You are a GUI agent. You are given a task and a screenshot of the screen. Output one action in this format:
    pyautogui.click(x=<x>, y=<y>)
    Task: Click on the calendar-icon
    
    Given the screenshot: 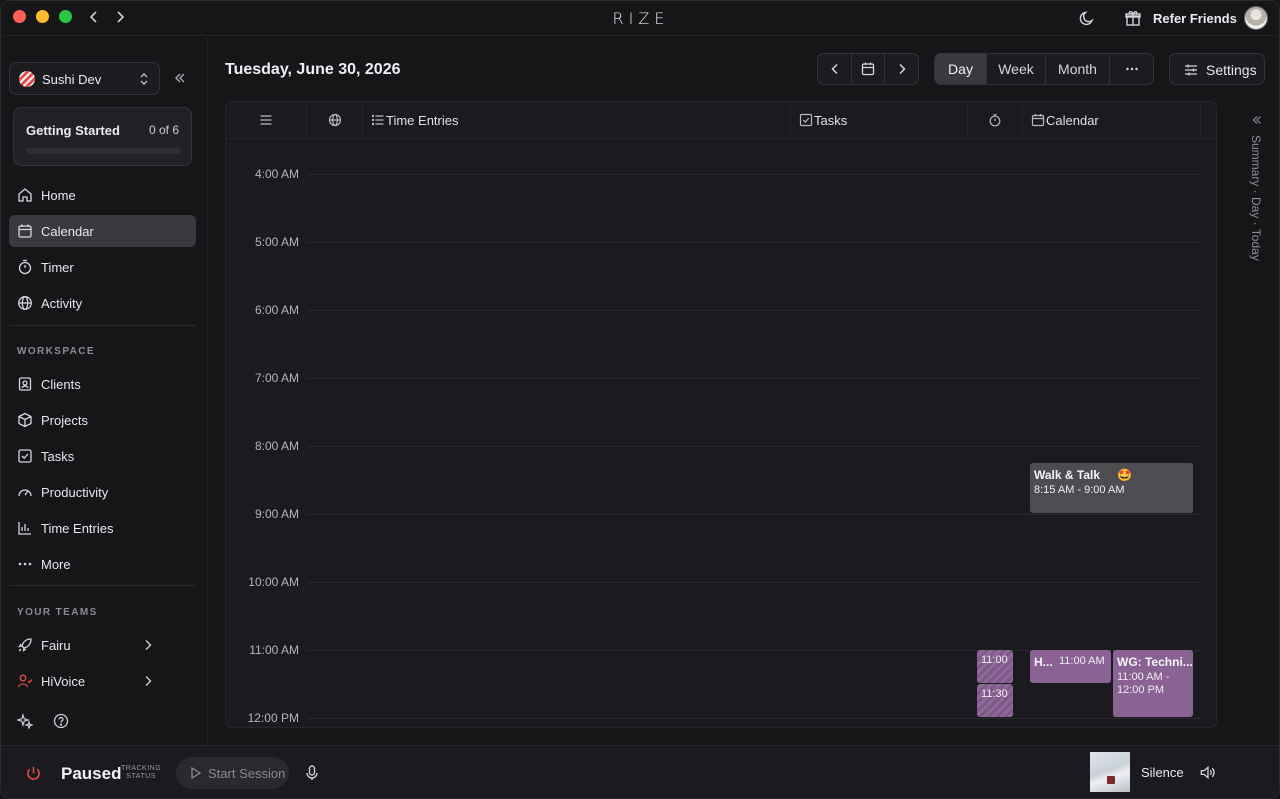 What is the action you would take?
    pyautogui.click(x=25, y=231)
    